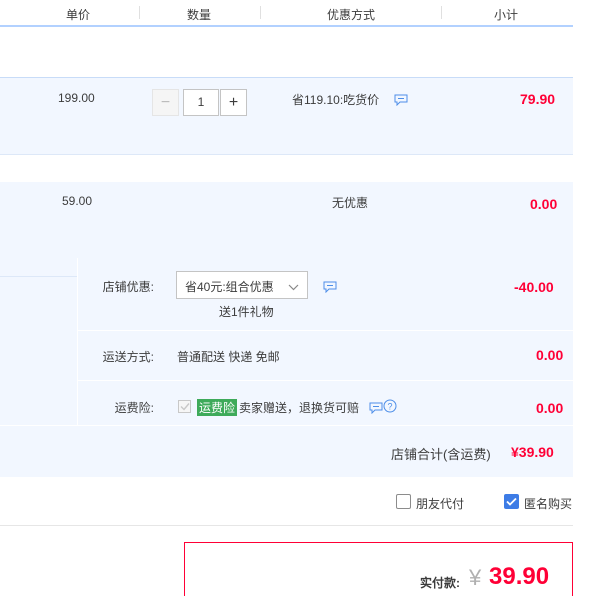  I want to click on order-item-row: 199.00 − 1 + 省119.10:吃货价 79.90, so click(286, 116).